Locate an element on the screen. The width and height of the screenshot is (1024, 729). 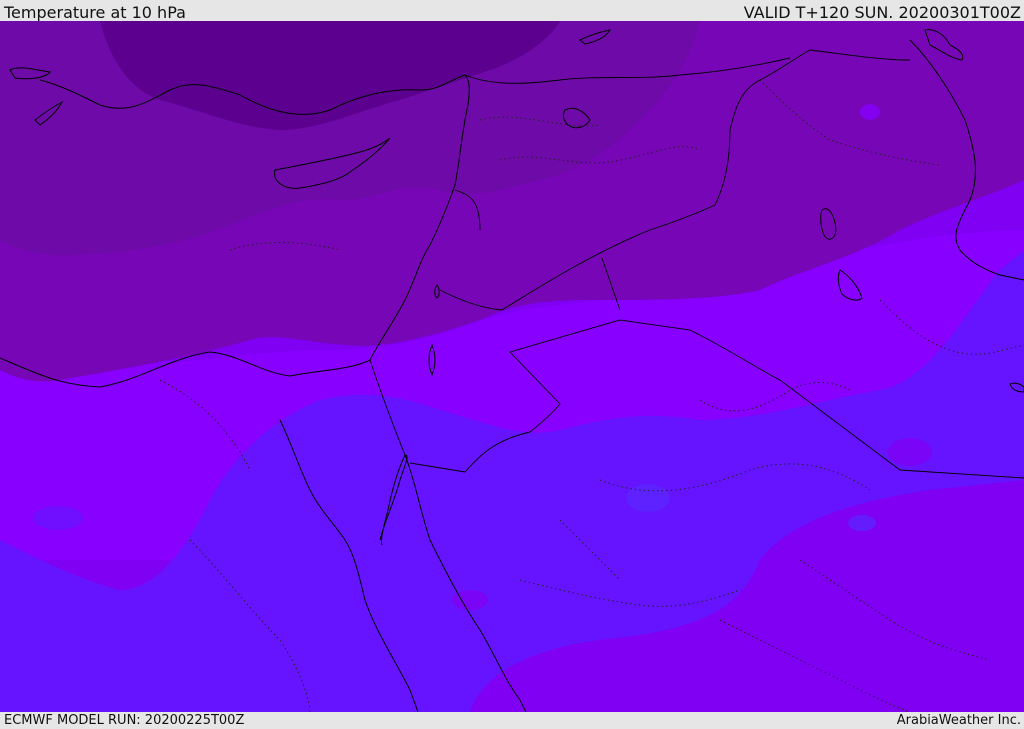
map-title: Temperature at 10 hPa is located at coordinates (95, 12).